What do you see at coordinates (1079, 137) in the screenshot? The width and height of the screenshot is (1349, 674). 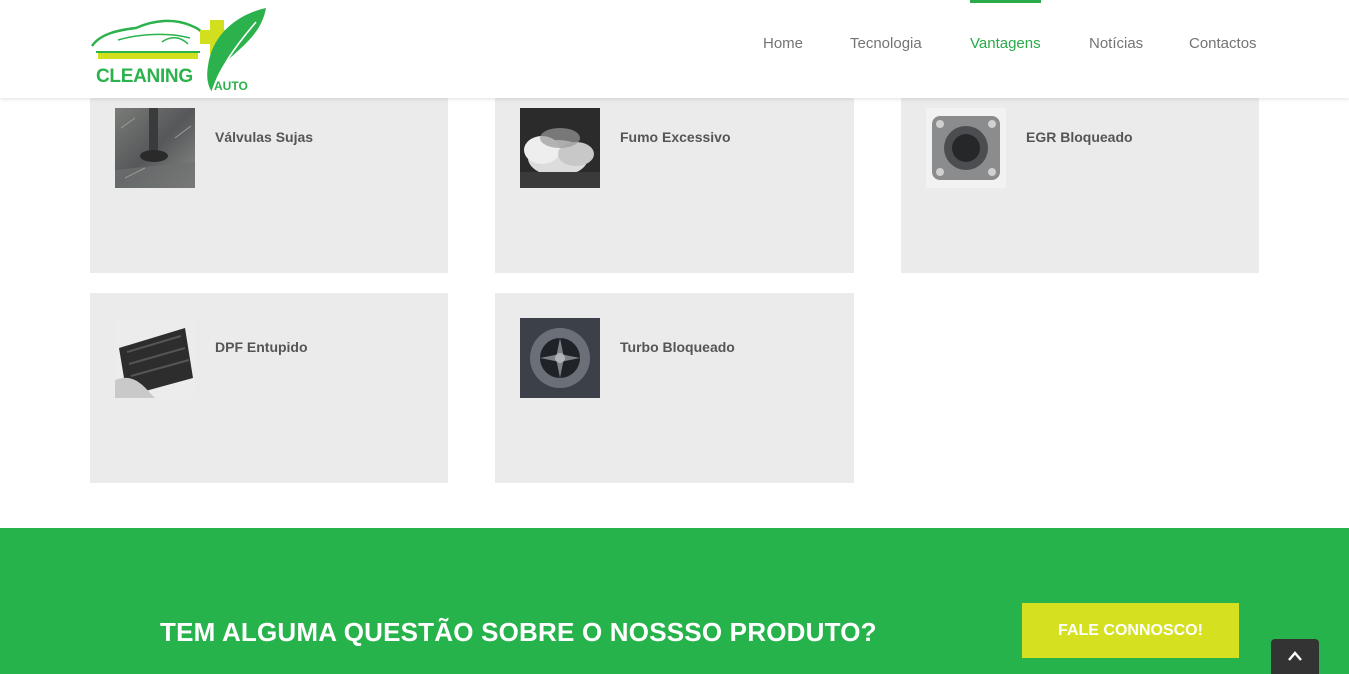 I see `card-title: EGR Bloqueado` at bounding box center [1079, 137].